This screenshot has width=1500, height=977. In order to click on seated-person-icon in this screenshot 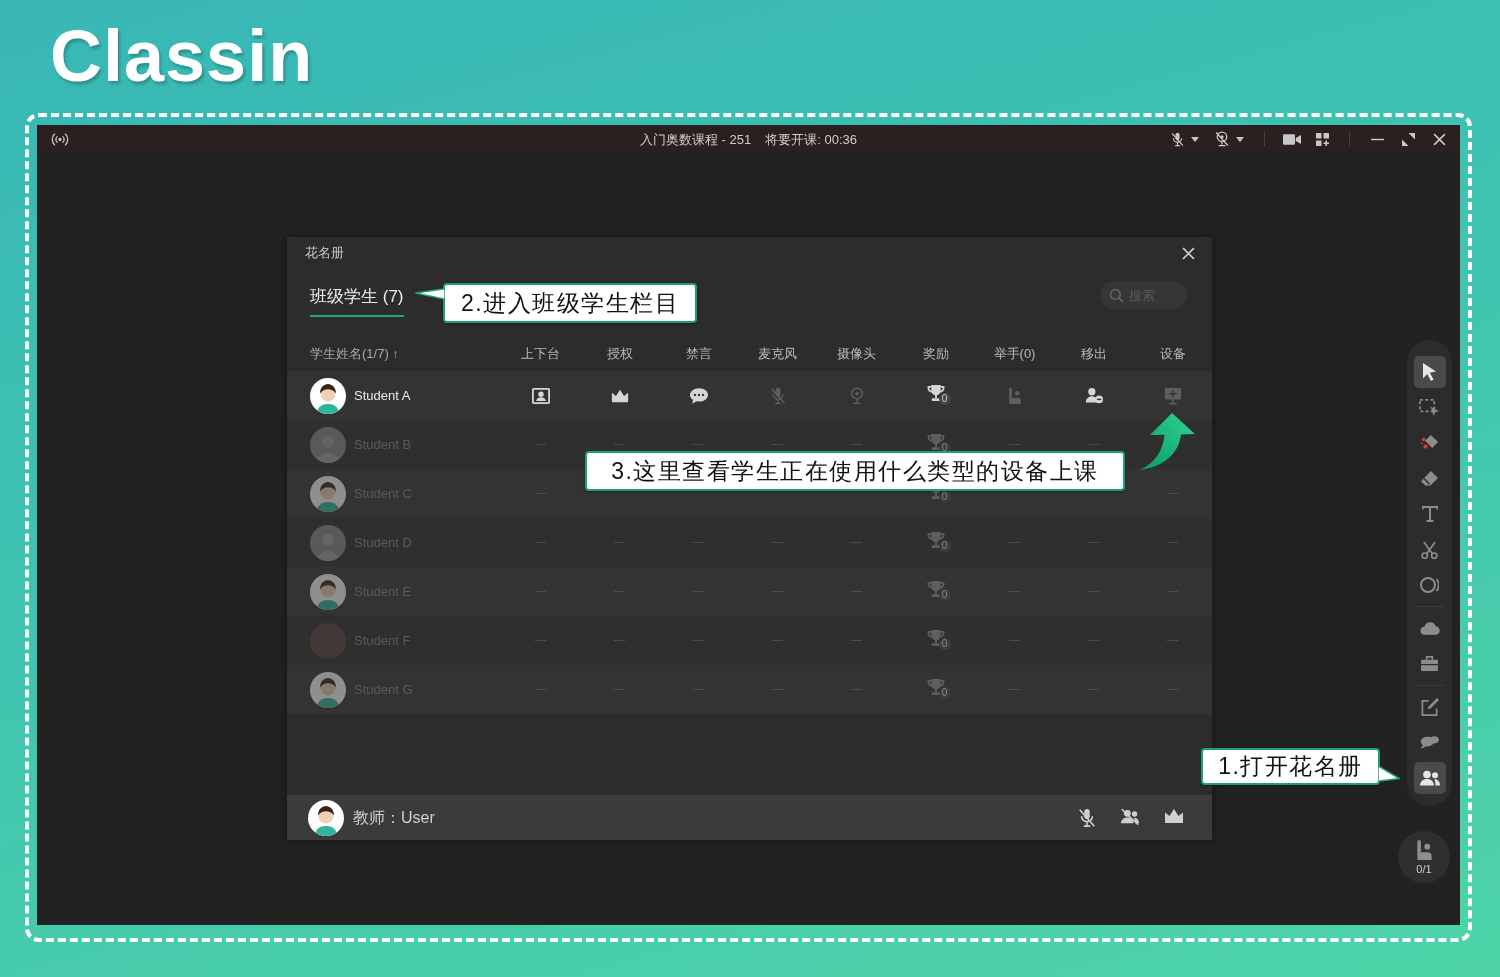, I will do `click(1424, 849)`.